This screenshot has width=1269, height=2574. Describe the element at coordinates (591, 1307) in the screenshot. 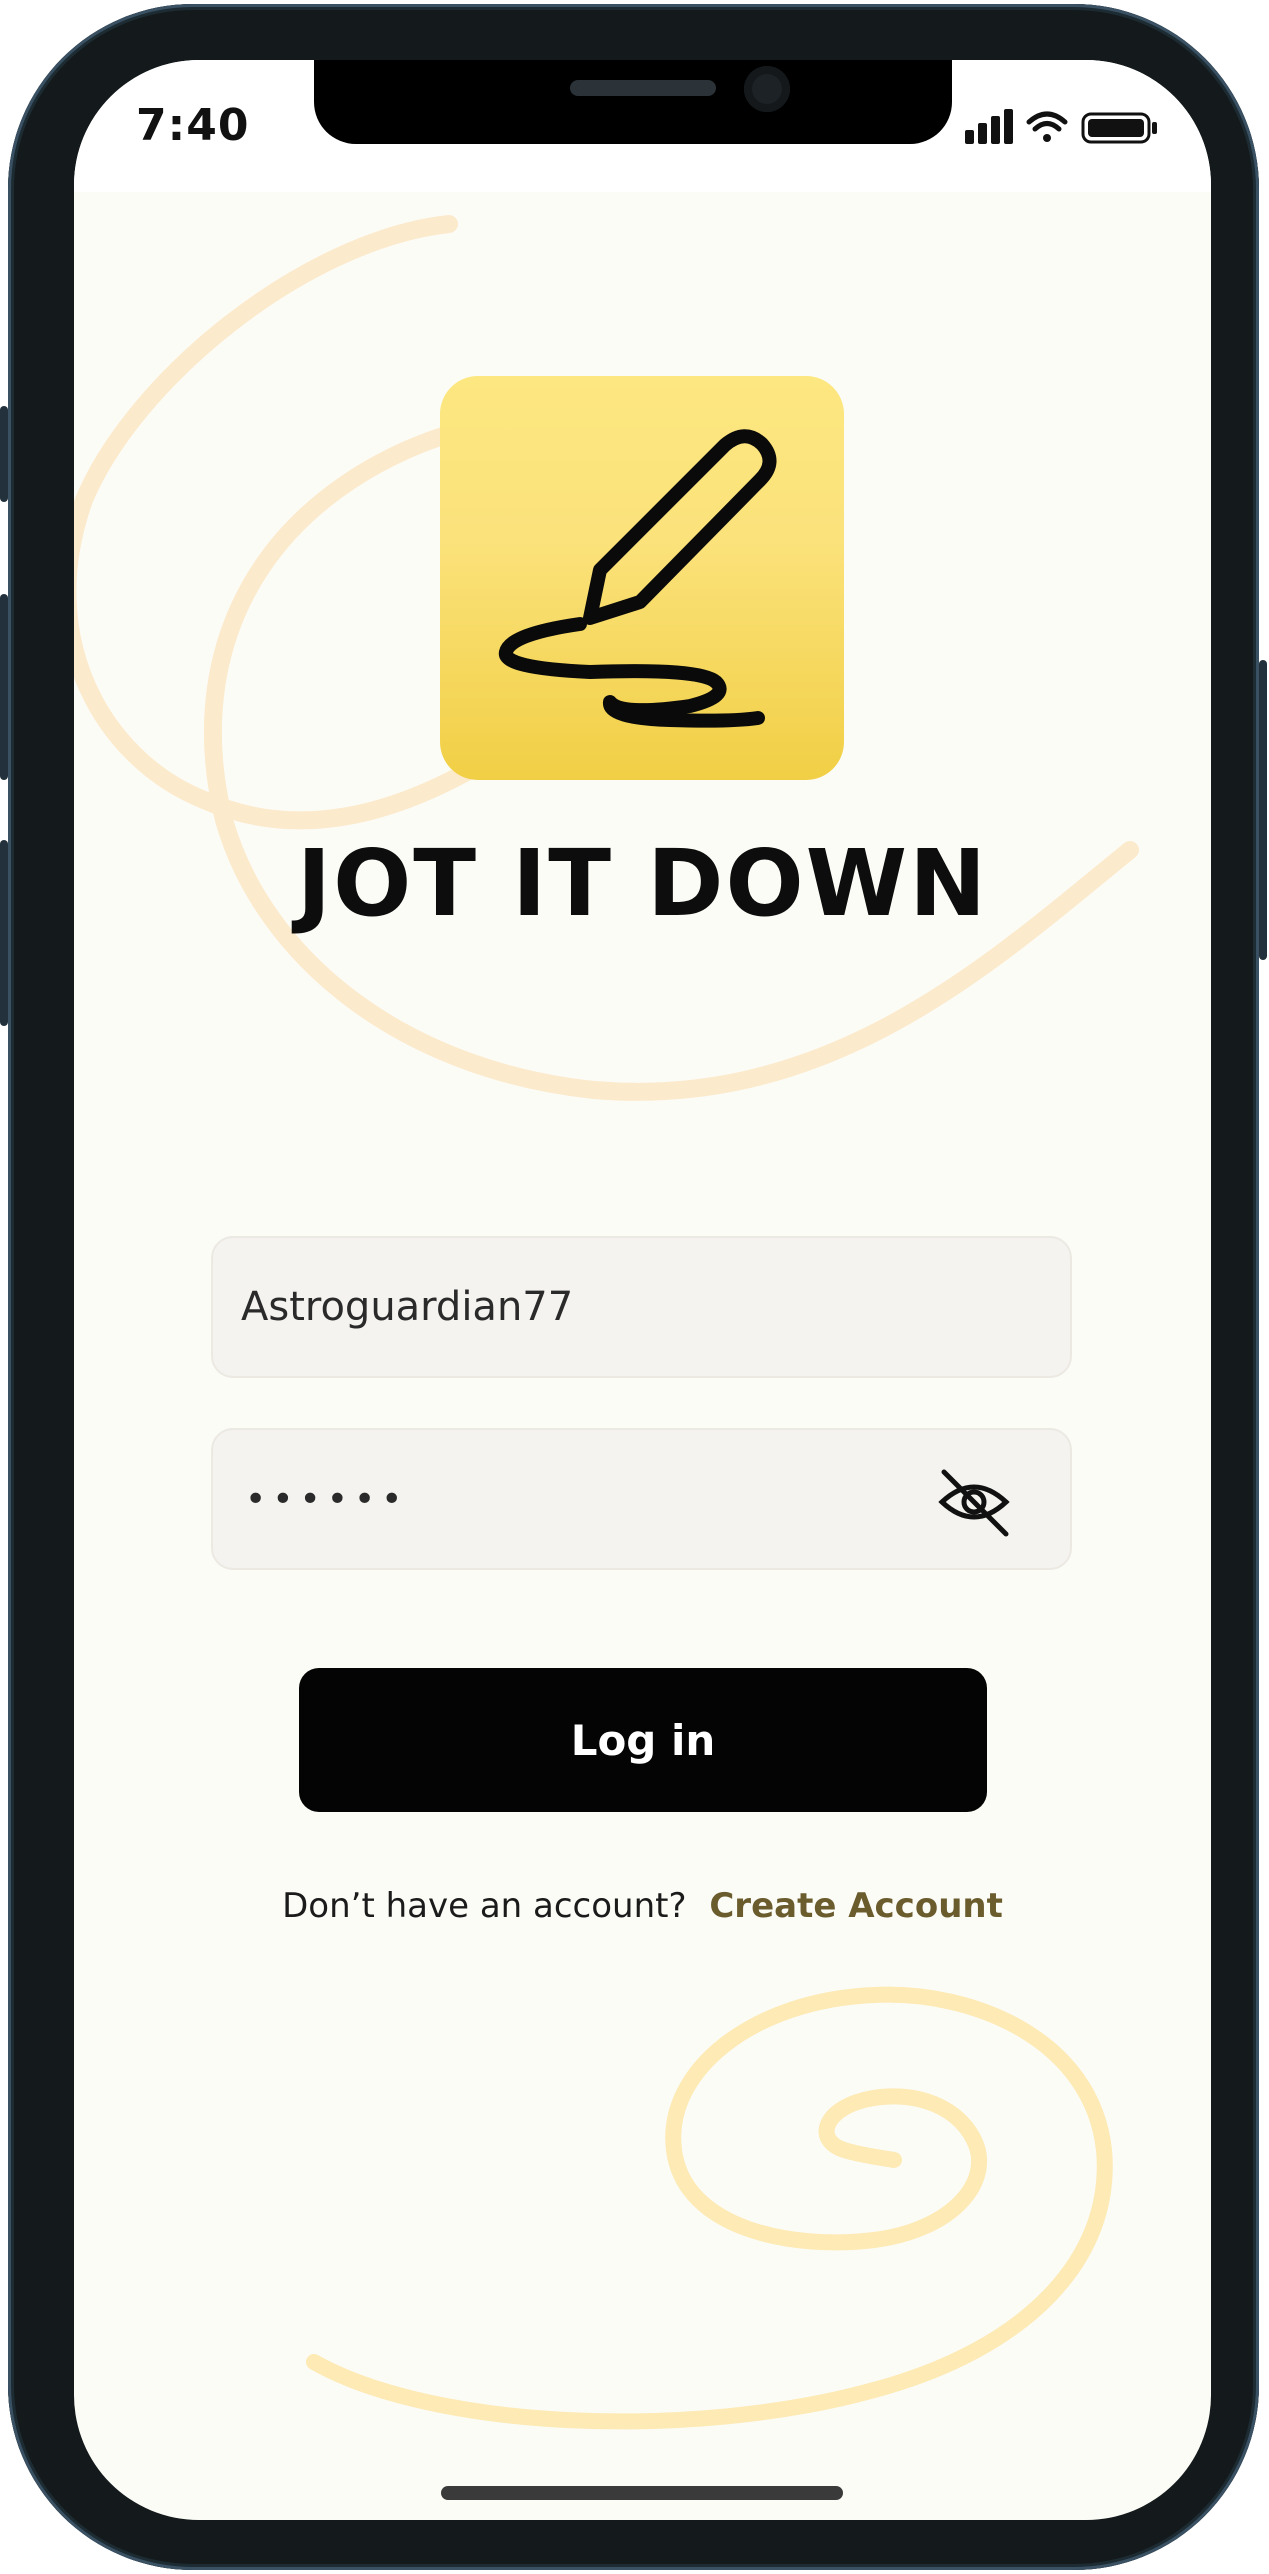

I see `username-input` at that location.